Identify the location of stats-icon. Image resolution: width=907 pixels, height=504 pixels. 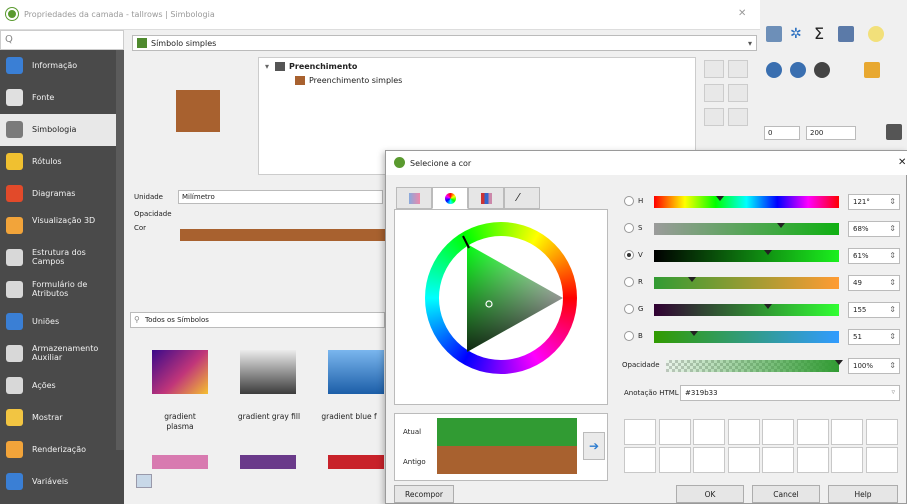
(846, 34).